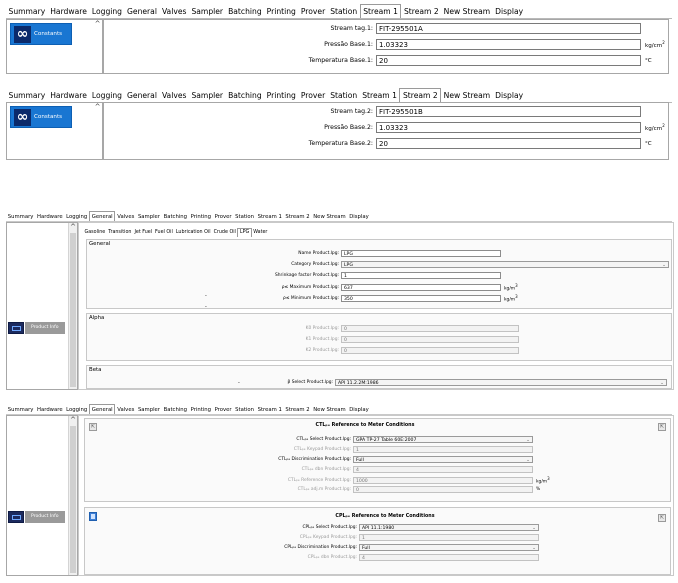 This screenshot has height=583, width=678. Describe the element at coordinates (508, 60) in the screenshot. I see `stream1-field-input: 20` at that location.